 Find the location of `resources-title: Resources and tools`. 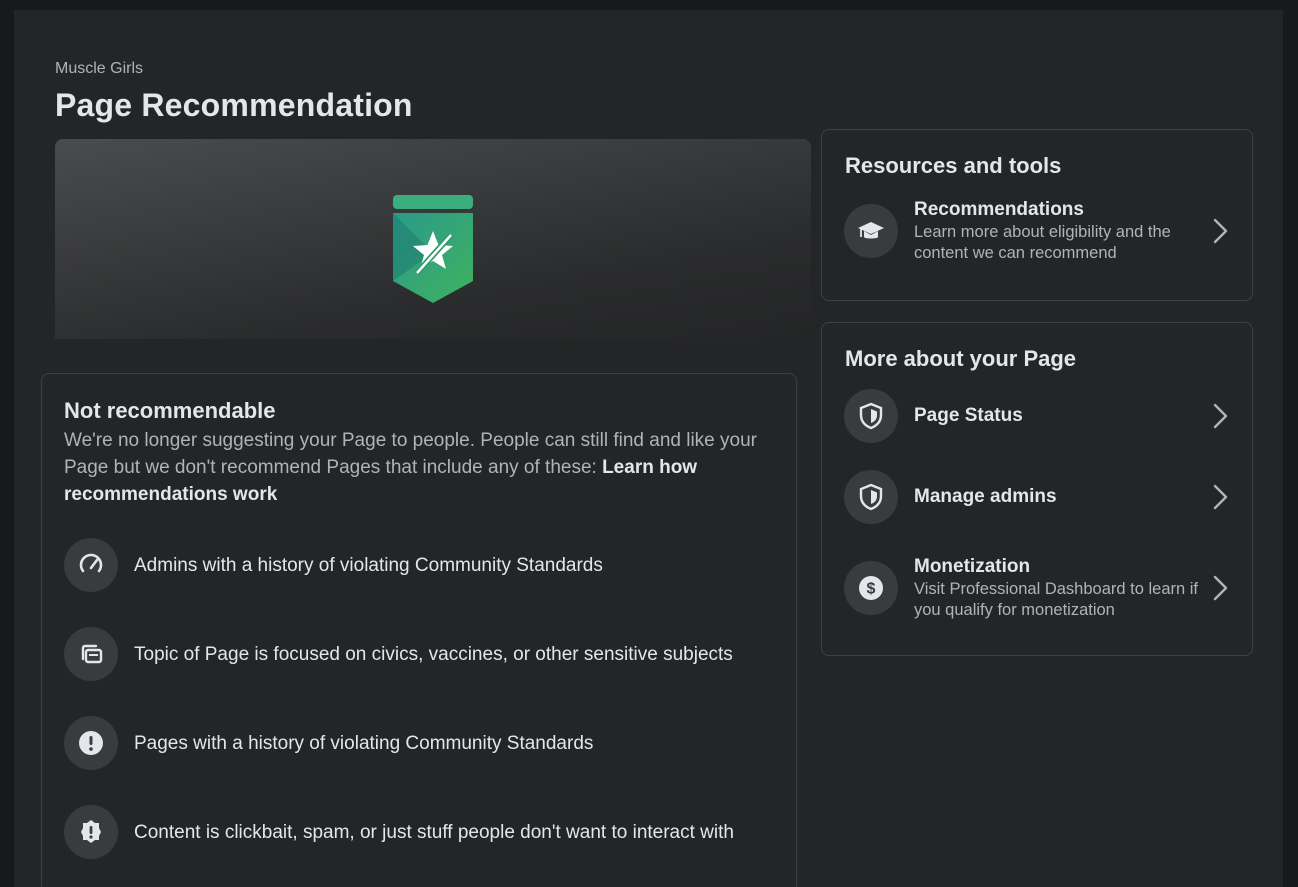

resources-title: Resources and tools is located at coordinates (953, 165).